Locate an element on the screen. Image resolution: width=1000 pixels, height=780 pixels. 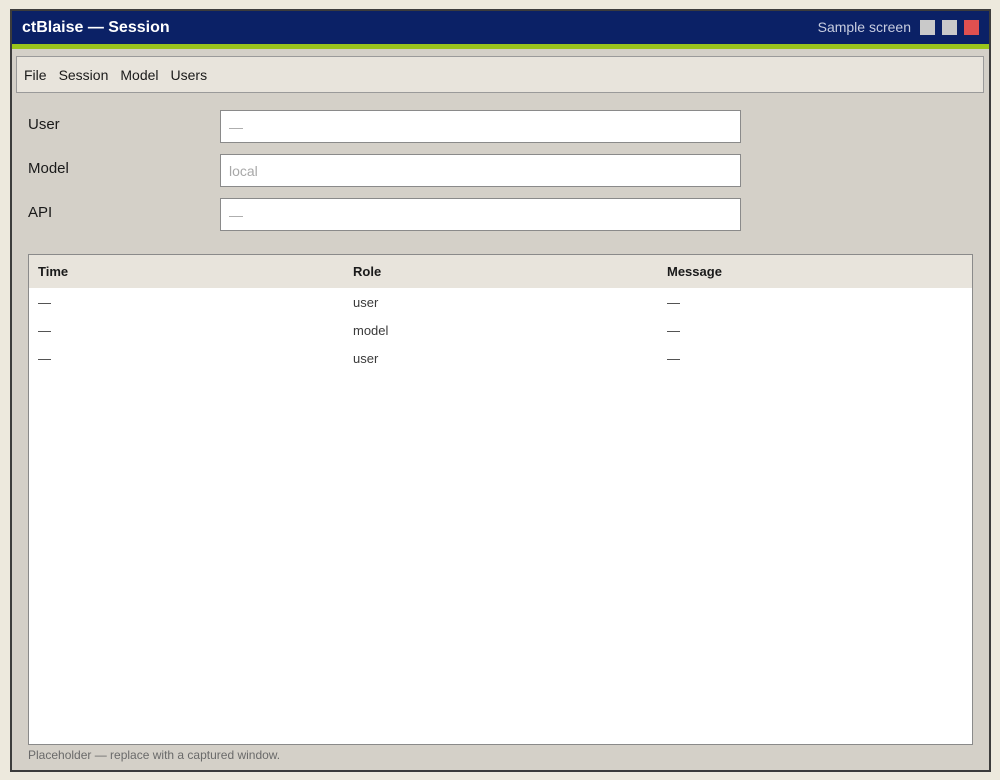
user-field is located at coordinates (480, 126).